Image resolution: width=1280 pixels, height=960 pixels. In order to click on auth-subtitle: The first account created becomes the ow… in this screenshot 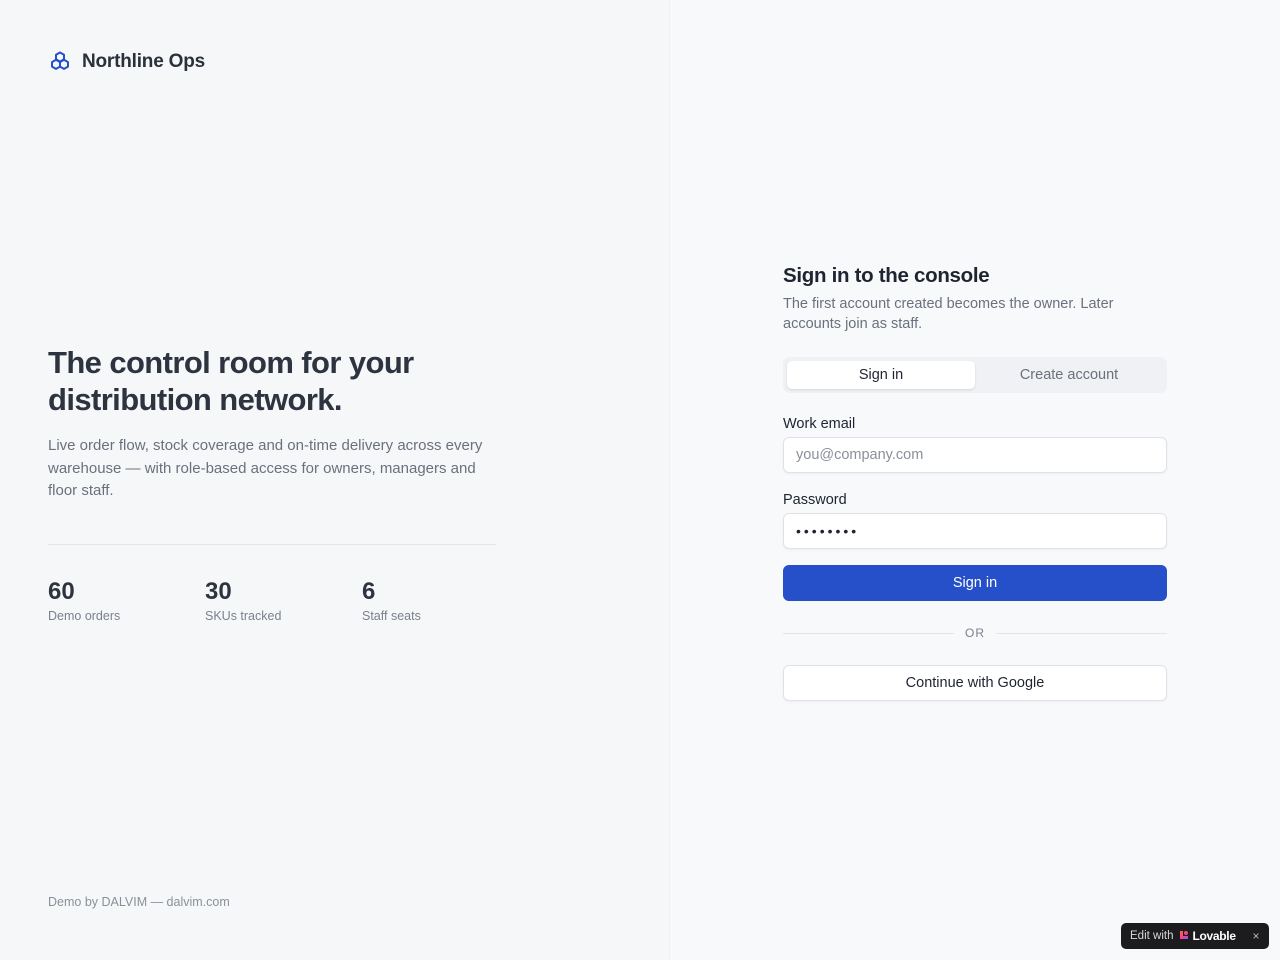, I will do `click(948, 314)`.